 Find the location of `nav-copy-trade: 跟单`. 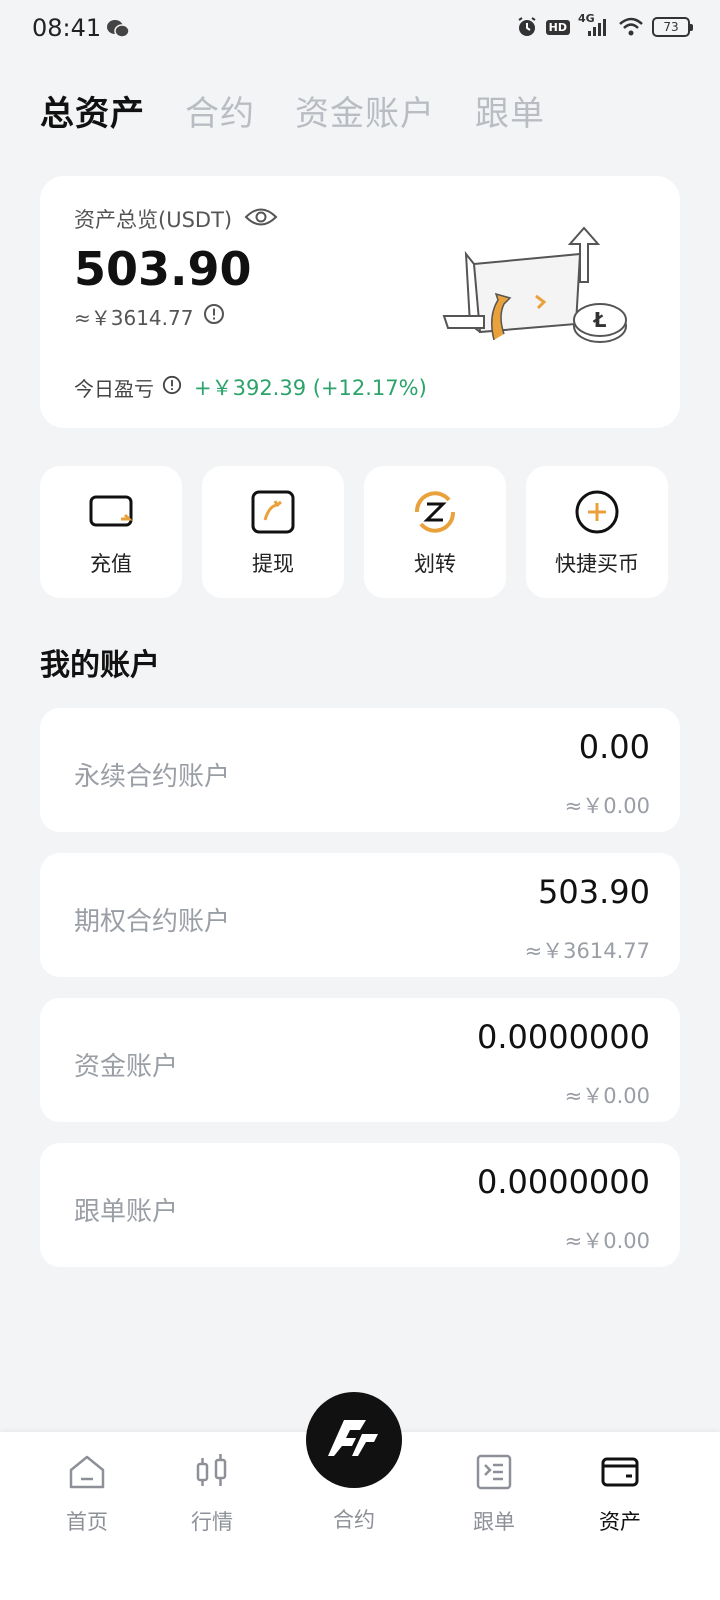

nav-copy-trade: 跟单 is located at coordinates (494, 1492).